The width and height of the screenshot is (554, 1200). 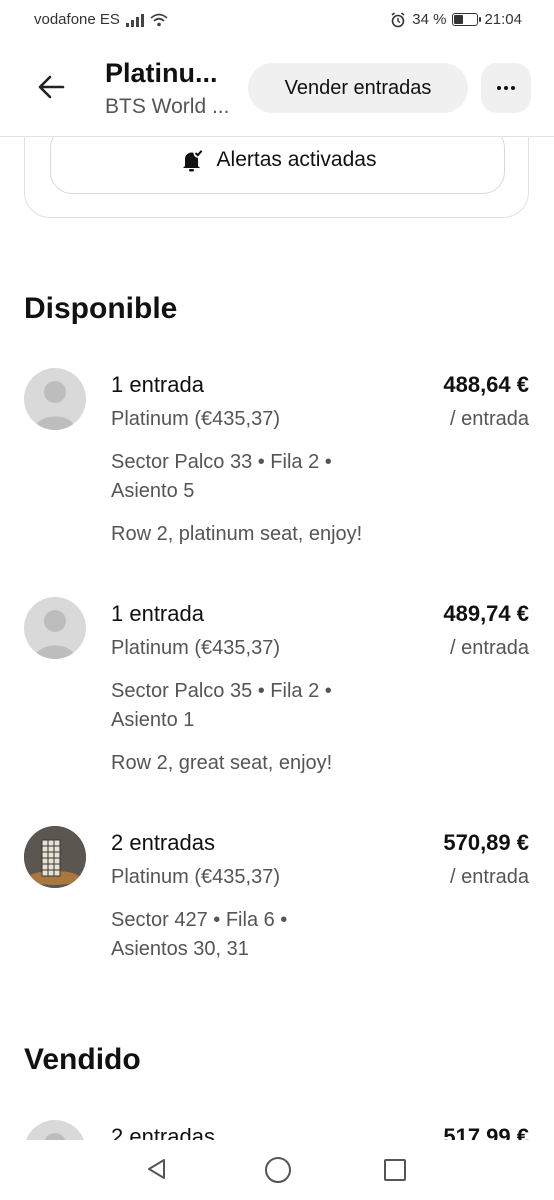 What do you see at coordinates (134, 20) in the screenshot?
I see `signal-icon` at bounding box center [134, 20].